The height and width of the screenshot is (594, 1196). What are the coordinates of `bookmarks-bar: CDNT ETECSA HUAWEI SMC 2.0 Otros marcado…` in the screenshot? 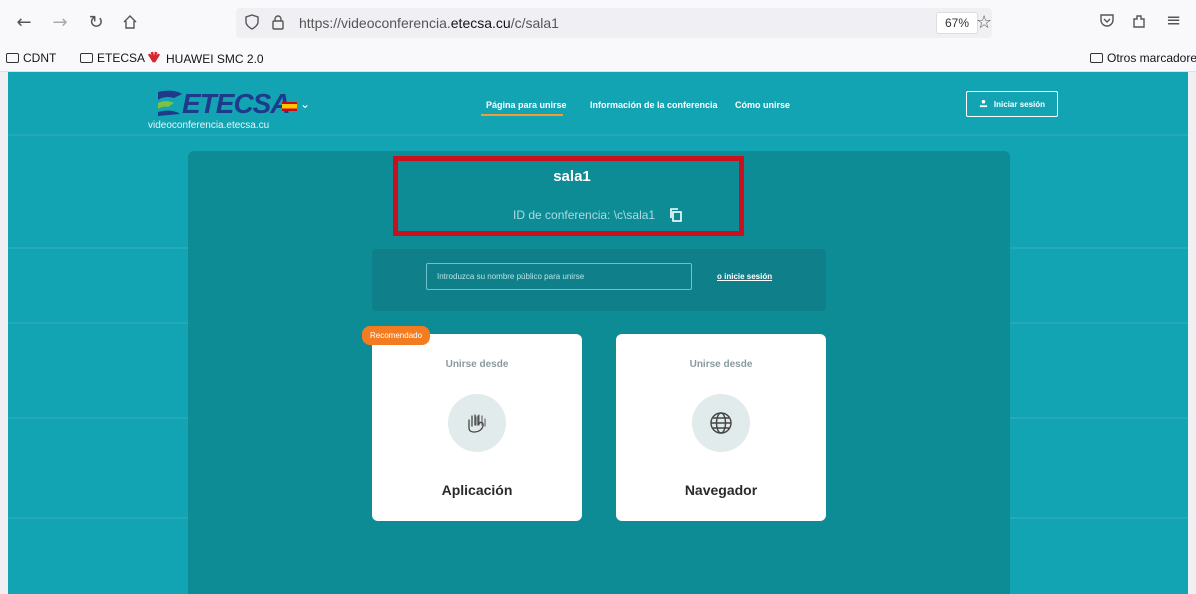 It's located at (598, 59).